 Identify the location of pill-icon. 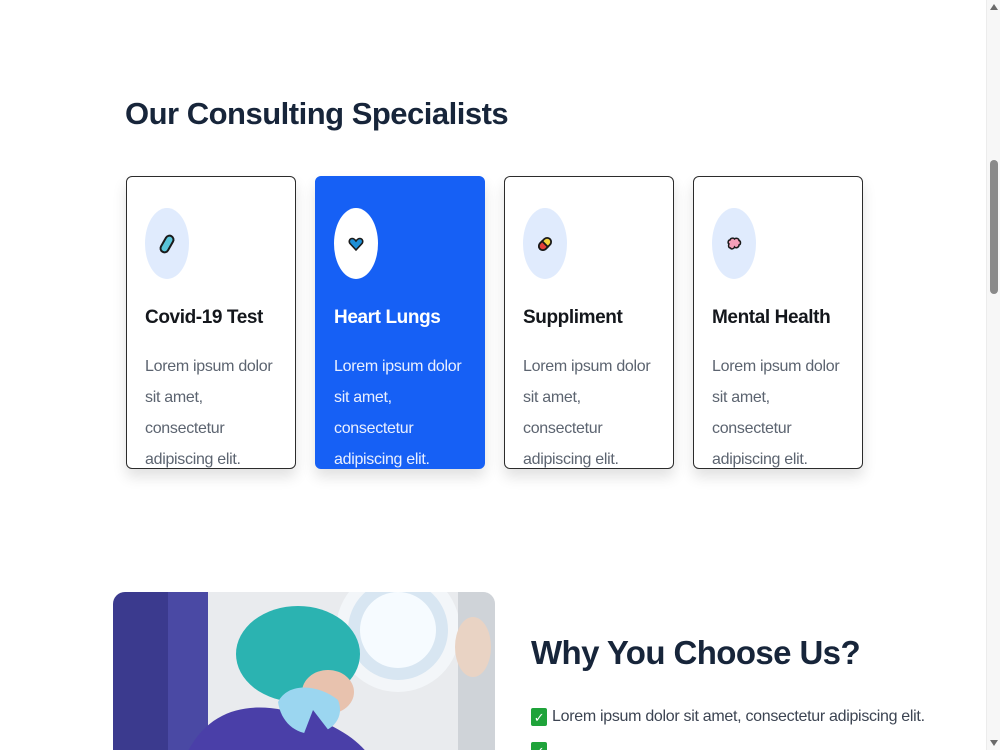
(545, 243).